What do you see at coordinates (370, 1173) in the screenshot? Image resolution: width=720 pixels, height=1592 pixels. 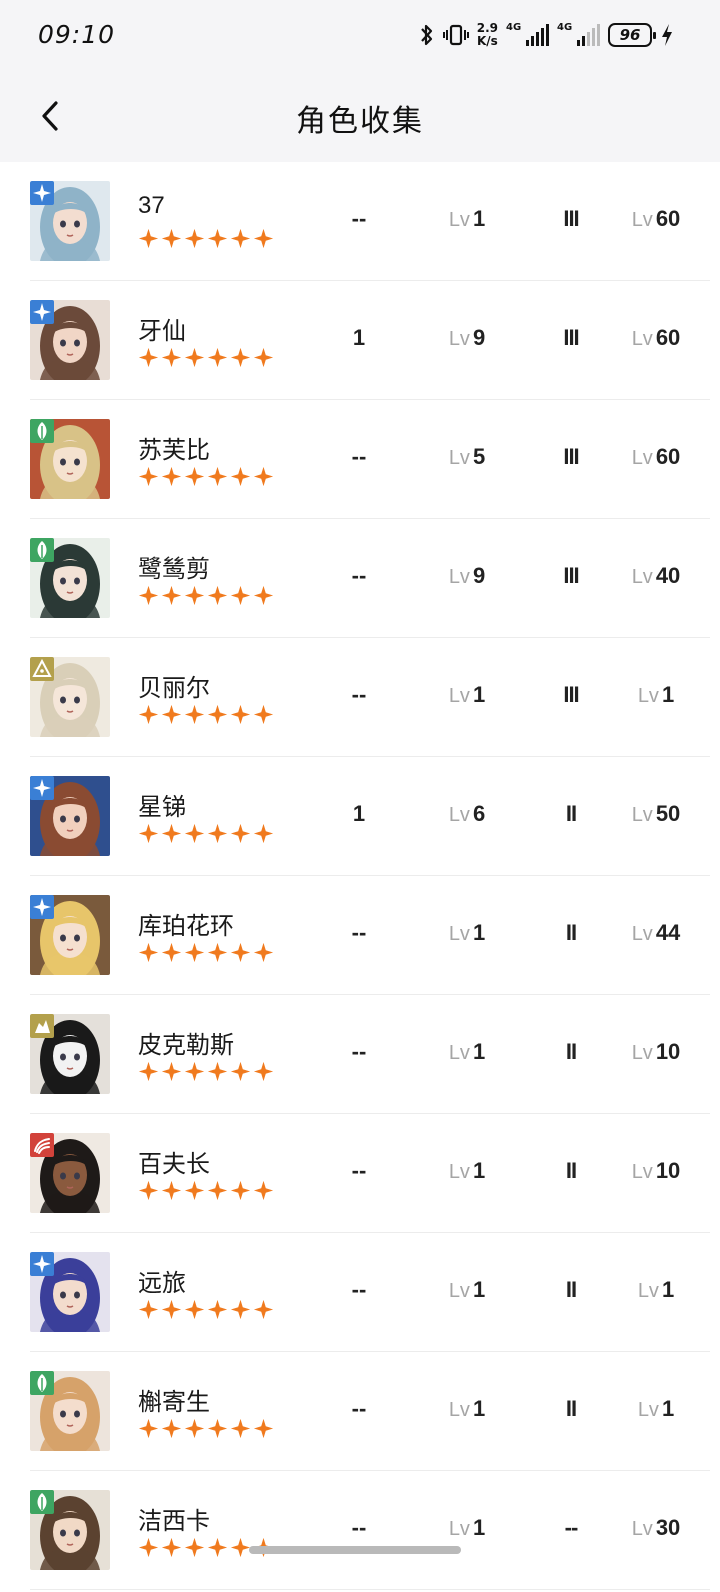 I see `character-row: 百夫长 -- Lv 1 II Lv 10` at bounding box center [370, 1173].